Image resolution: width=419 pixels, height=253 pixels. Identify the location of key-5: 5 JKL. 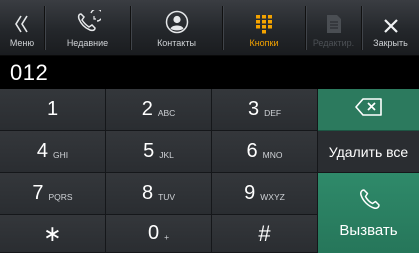
(159, 152).